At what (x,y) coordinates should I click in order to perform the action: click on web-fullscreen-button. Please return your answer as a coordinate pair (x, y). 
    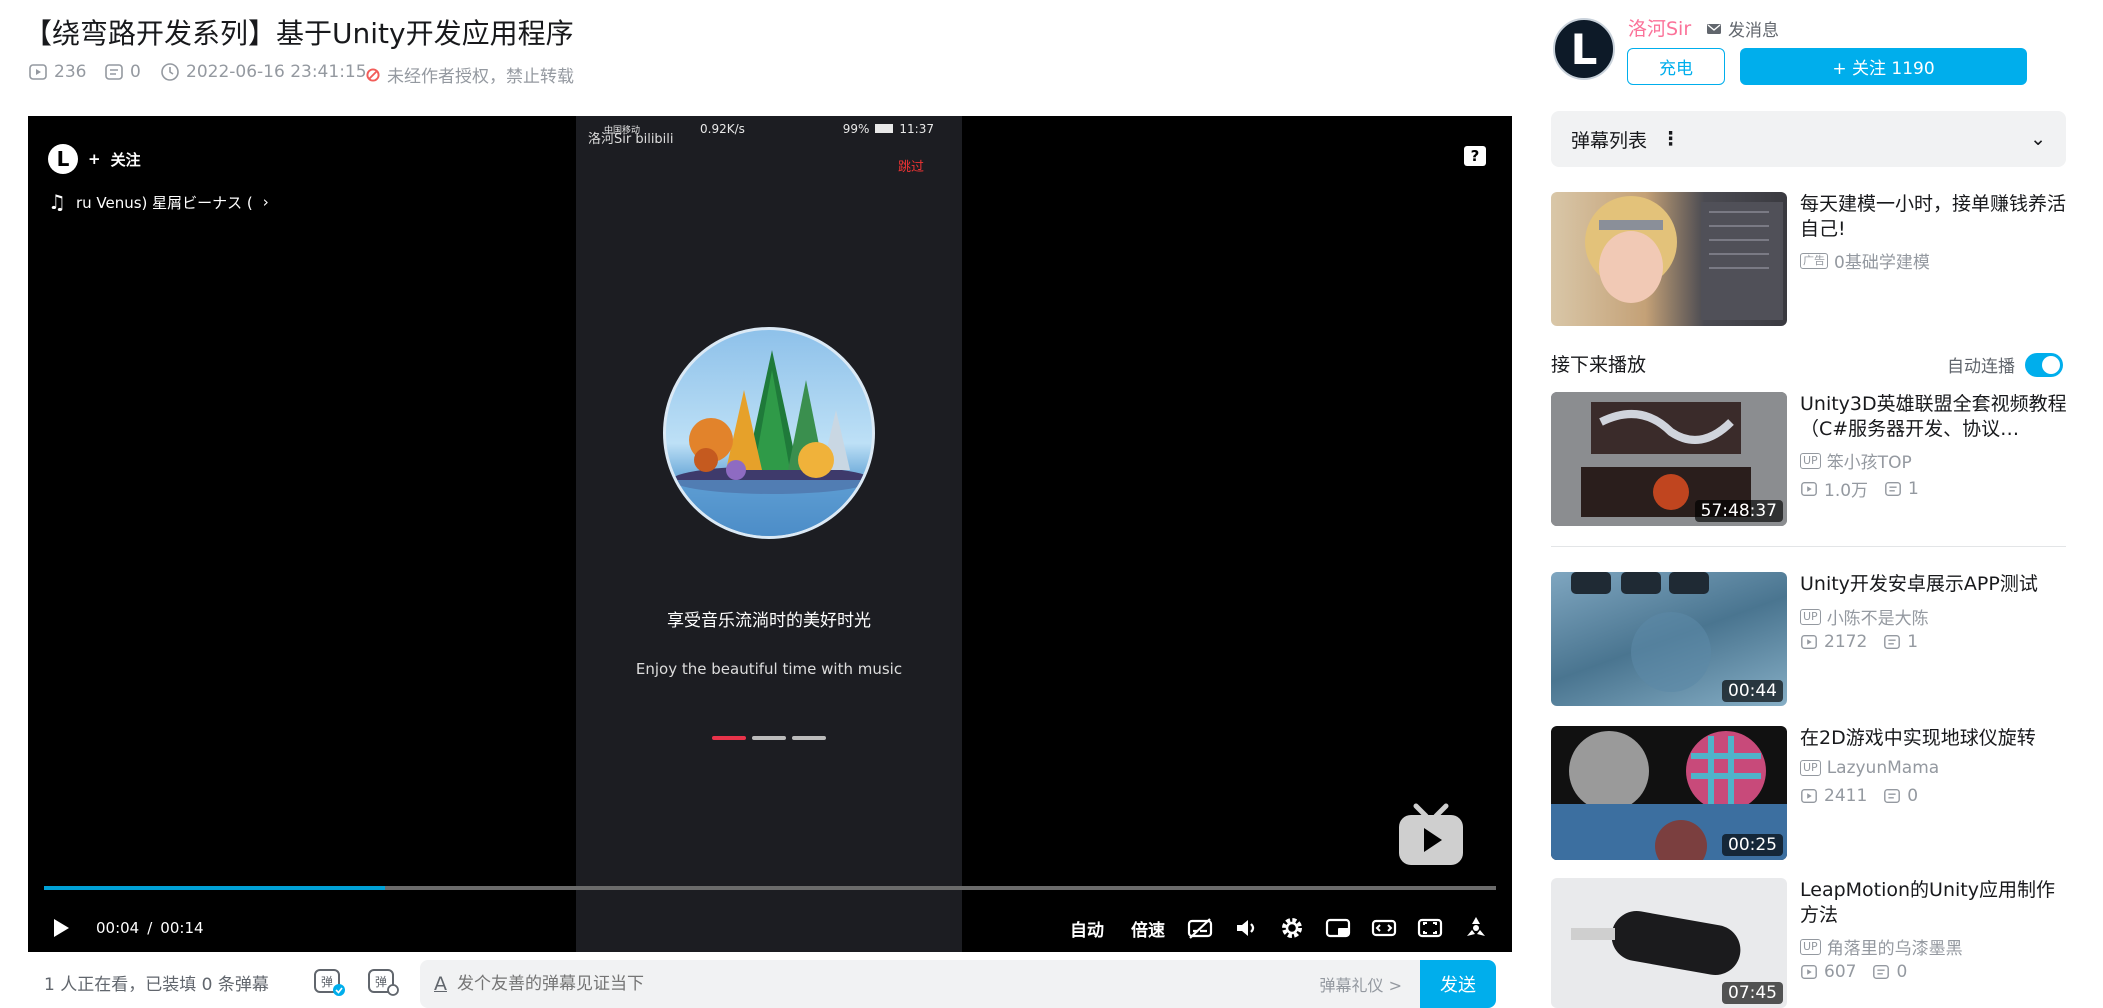
    Looking at the image, I should click on (1430, 928).